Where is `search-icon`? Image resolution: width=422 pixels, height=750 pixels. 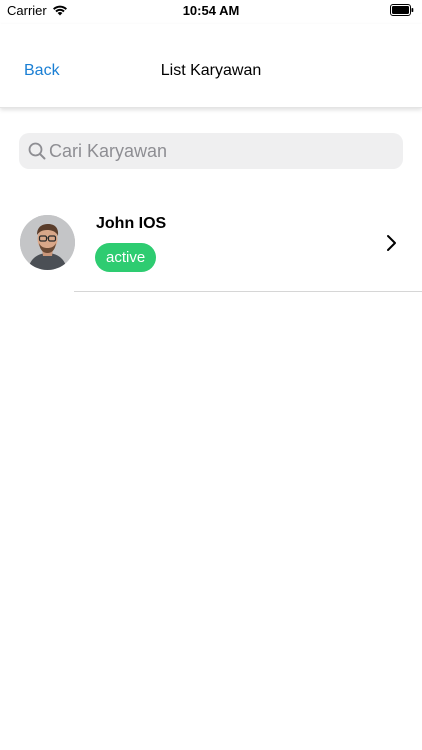 search-icon is located at coordinates (37, 151).